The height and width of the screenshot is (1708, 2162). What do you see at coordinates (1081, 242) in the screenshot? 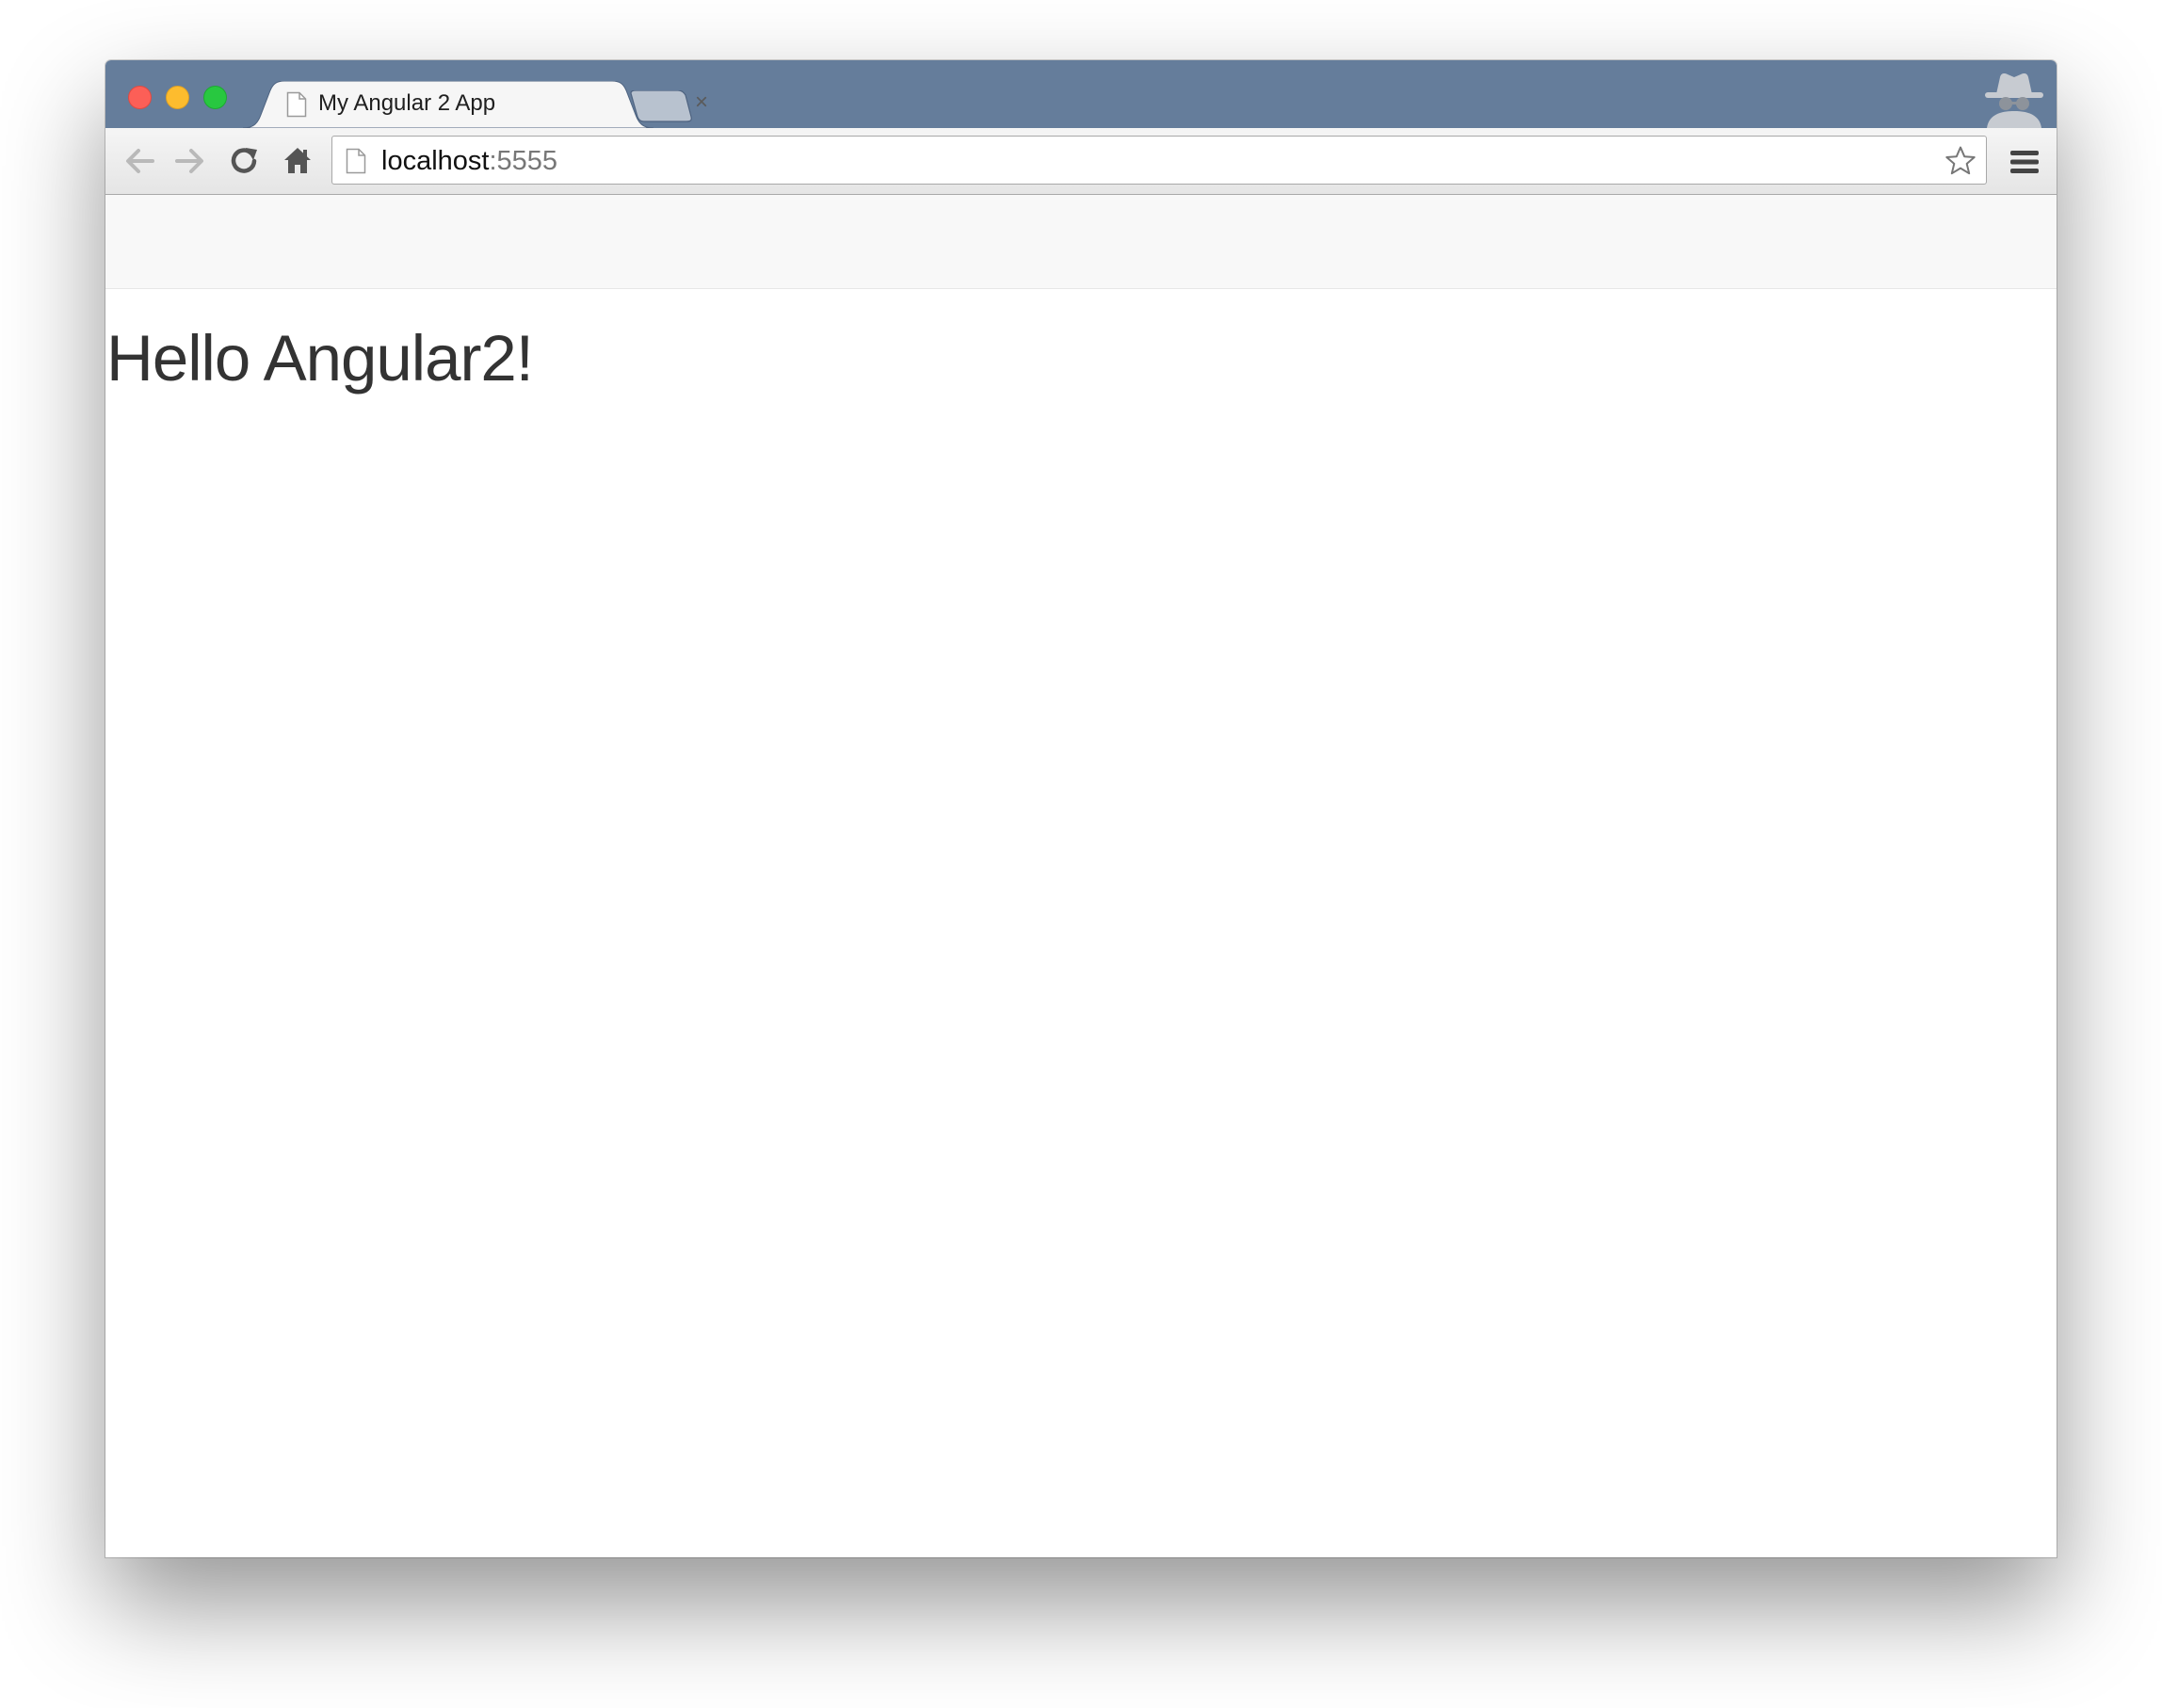
I see `page-navbar` at bounding box center [1081, 242].